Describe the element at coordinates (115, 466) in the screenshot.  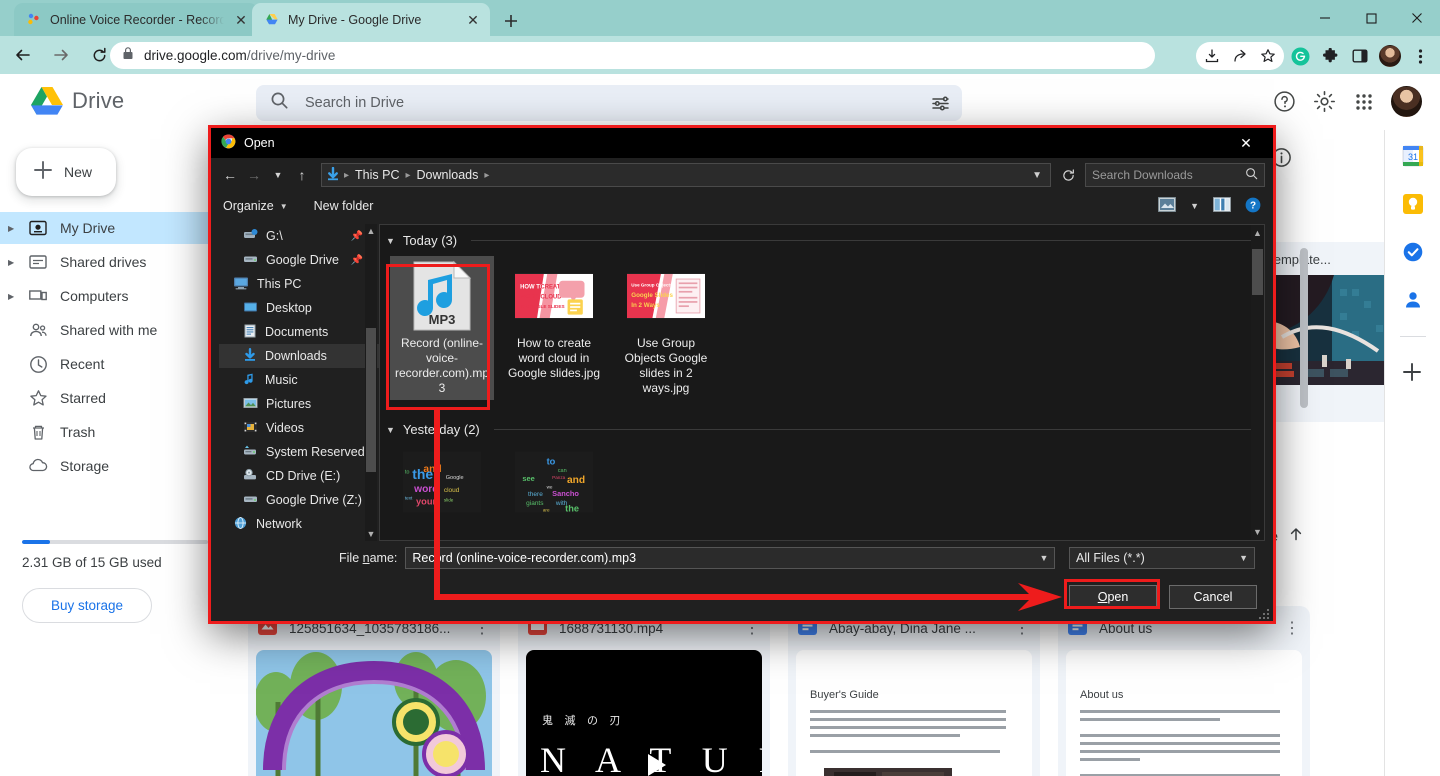
I see `sidebar-item-storage: Storage` at that location.